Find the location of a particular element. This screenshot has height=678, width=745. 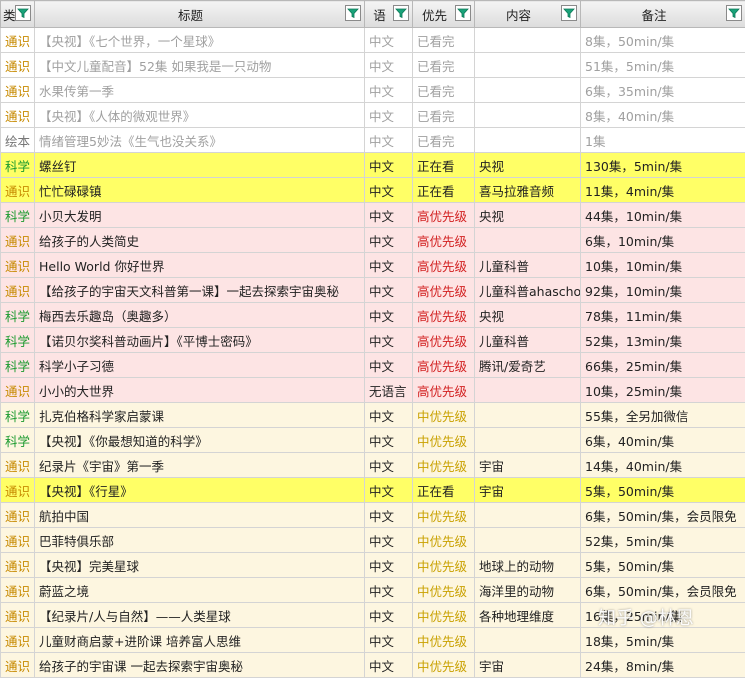

cell-note: 66集，25min/集 is located at coordinates (663, 365).